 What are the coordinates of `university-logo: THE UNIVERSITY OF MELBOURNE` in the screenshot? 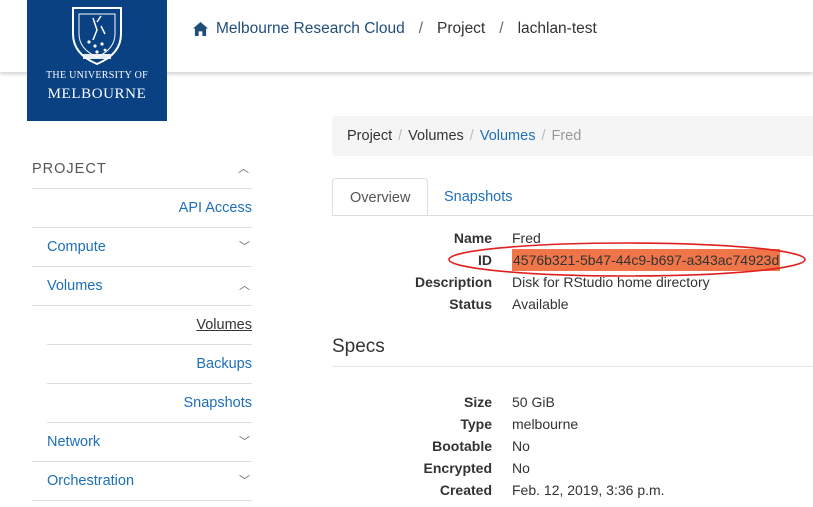 It's located at (97, 60).